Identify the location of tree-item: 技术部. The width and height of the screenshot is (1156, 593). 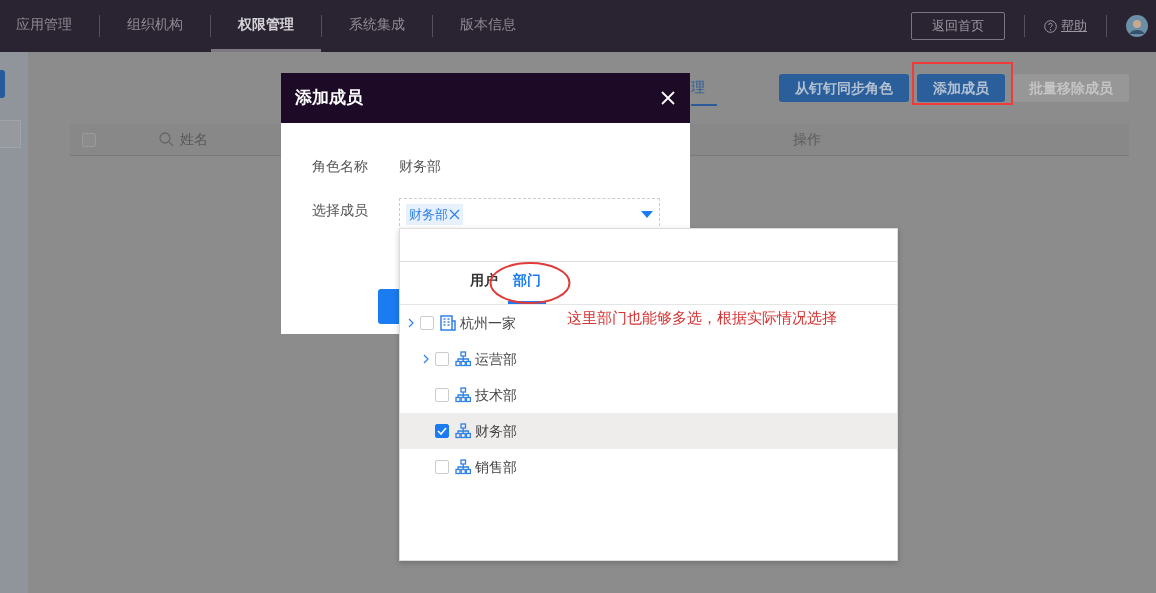
(460, 395).